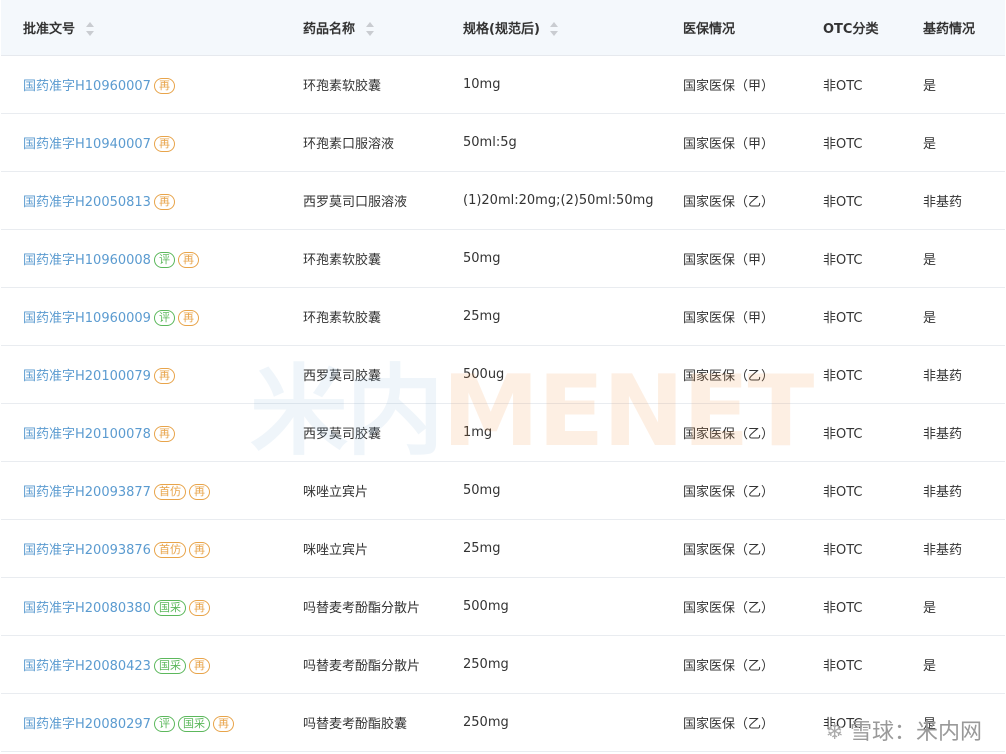 The height and width of the screenshot is (754, 1006). Describe the element at coordinates (87, 260) in the screenshot. I see `approval-number-link: 国药准字H10960008` at that location.